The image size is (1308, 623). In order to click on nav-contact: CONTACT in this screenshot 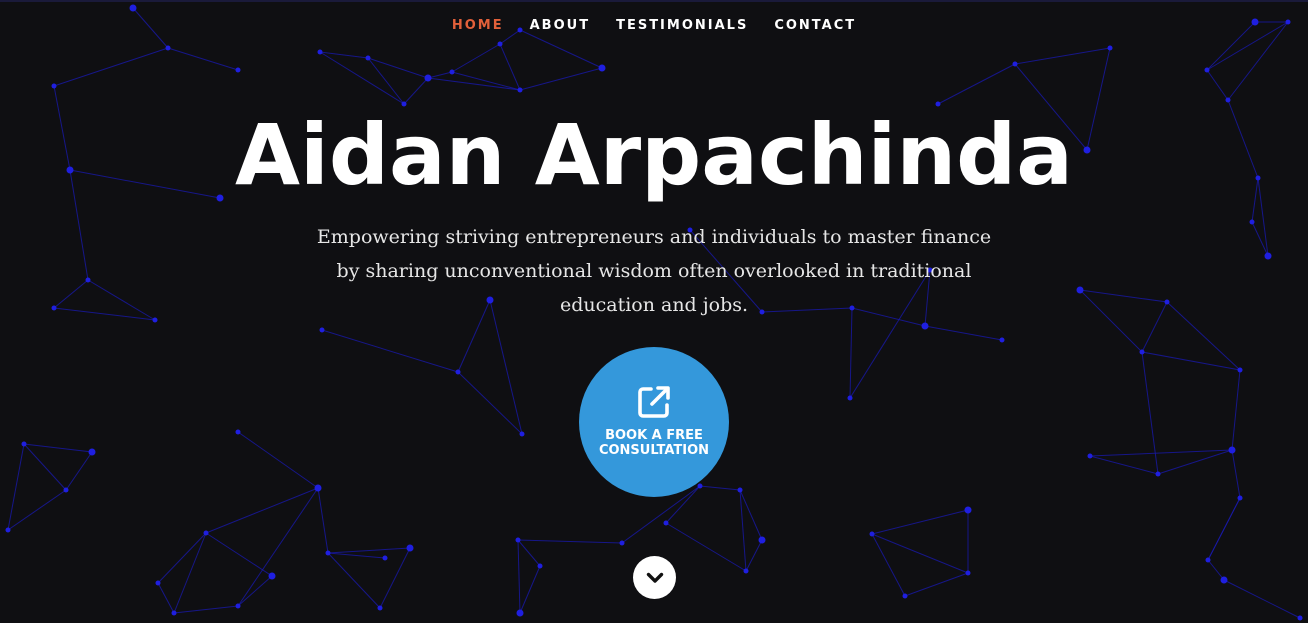, I will do `click(815, 26)`.